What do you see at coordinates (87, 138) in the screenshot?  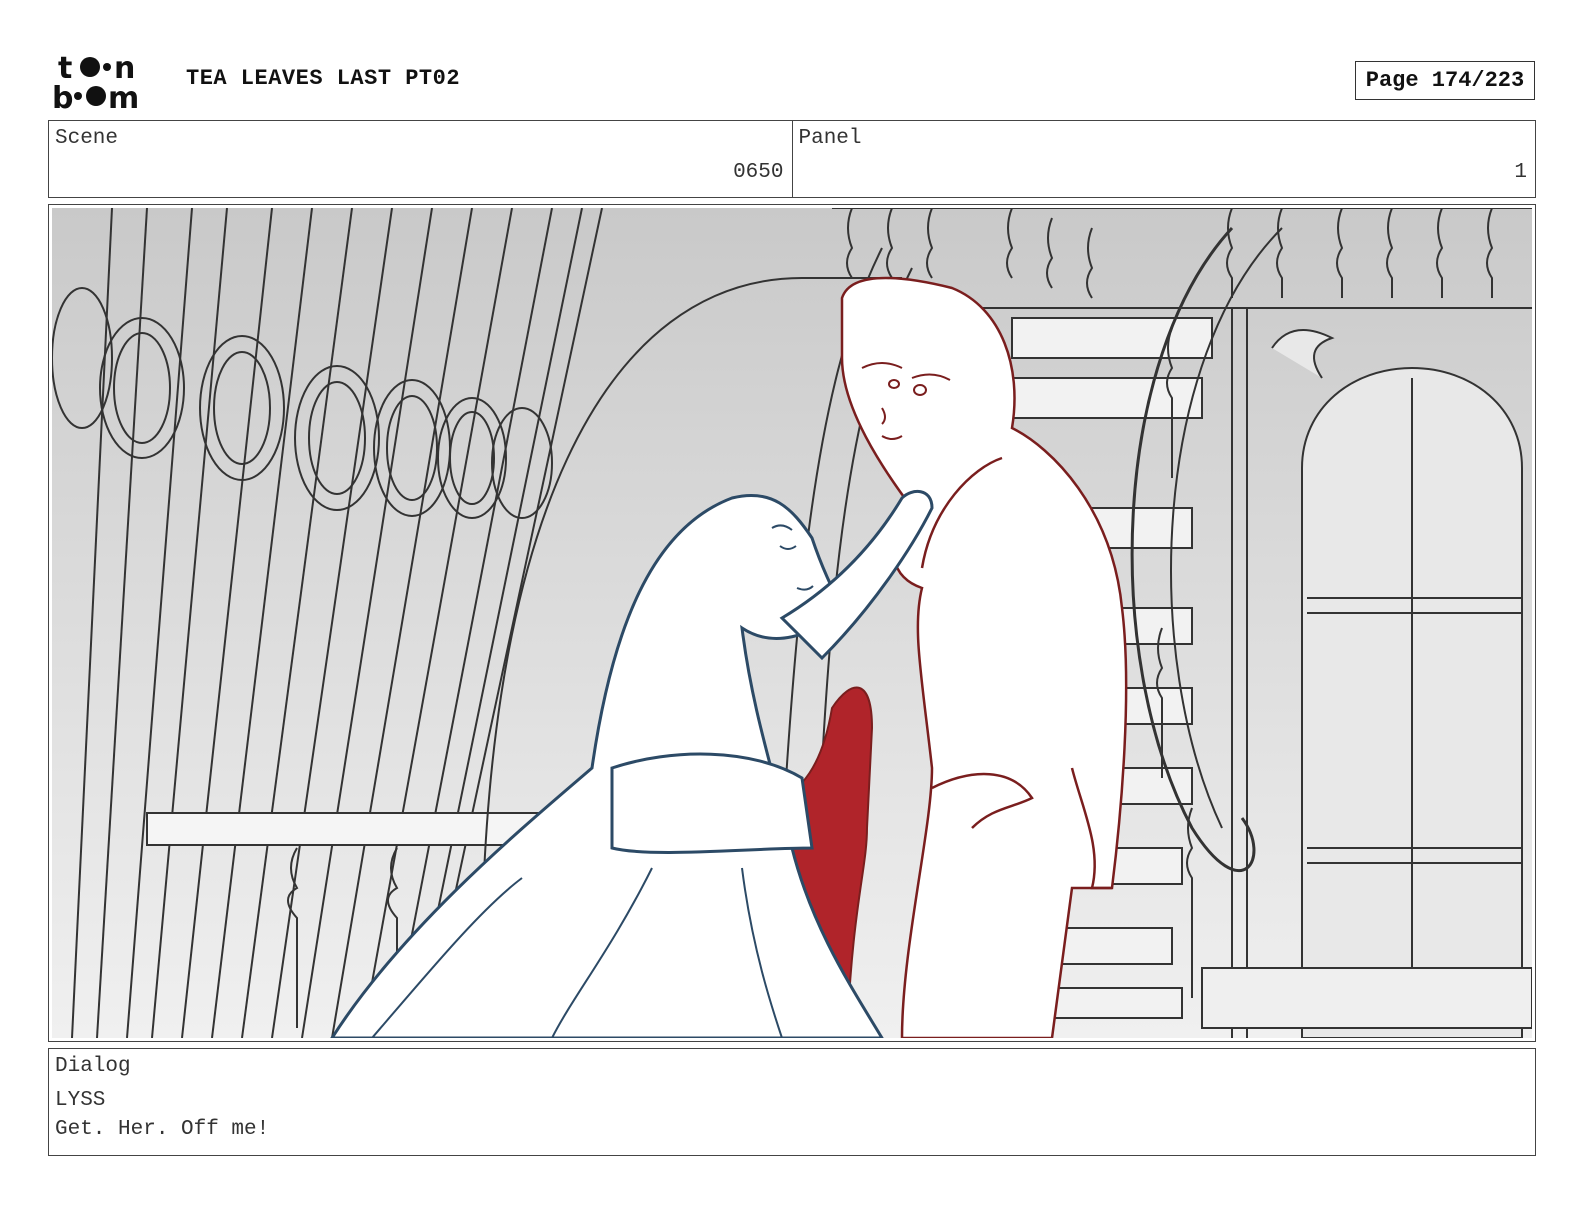 I see `scene-label: Scene` at bounding box center [87, 138].